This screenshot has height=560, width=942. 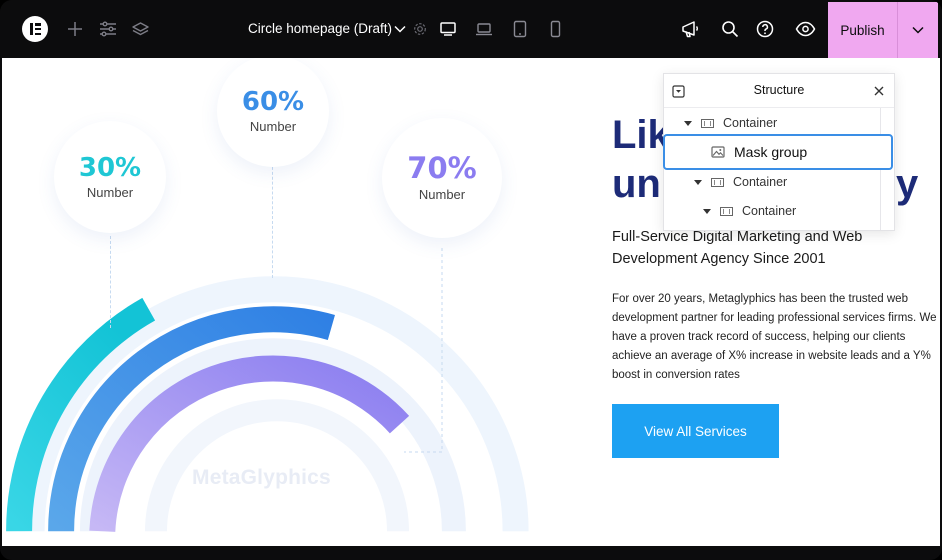 What do you see at coordinates (771, 152) in the screenshot?
I see `structure-item-label: Mask group` at bounding box center [771, 152].